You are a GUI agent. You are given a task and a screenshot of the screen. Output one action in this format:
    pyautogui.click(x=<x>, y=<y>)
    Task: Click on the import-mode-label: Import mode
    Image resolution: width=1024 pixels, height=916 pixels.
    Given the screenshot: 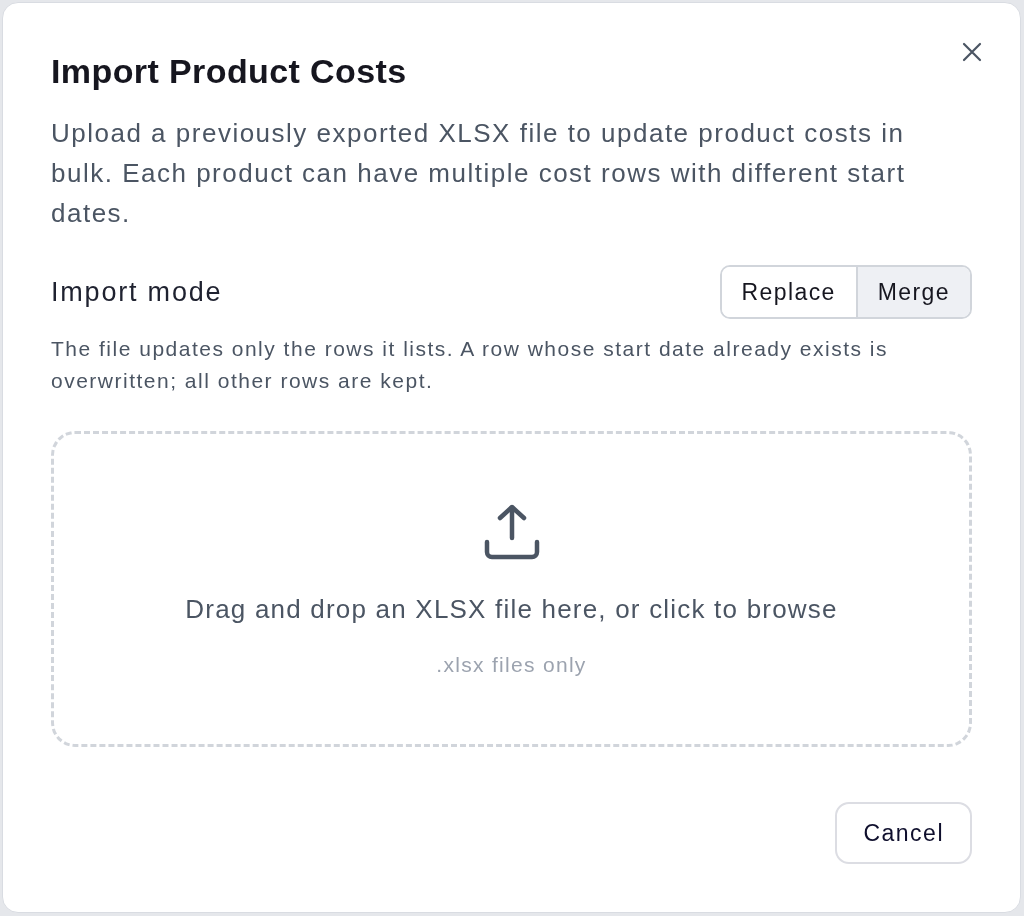 What is the action you would take?
    pyautogui.click(x=137, y=292)
    